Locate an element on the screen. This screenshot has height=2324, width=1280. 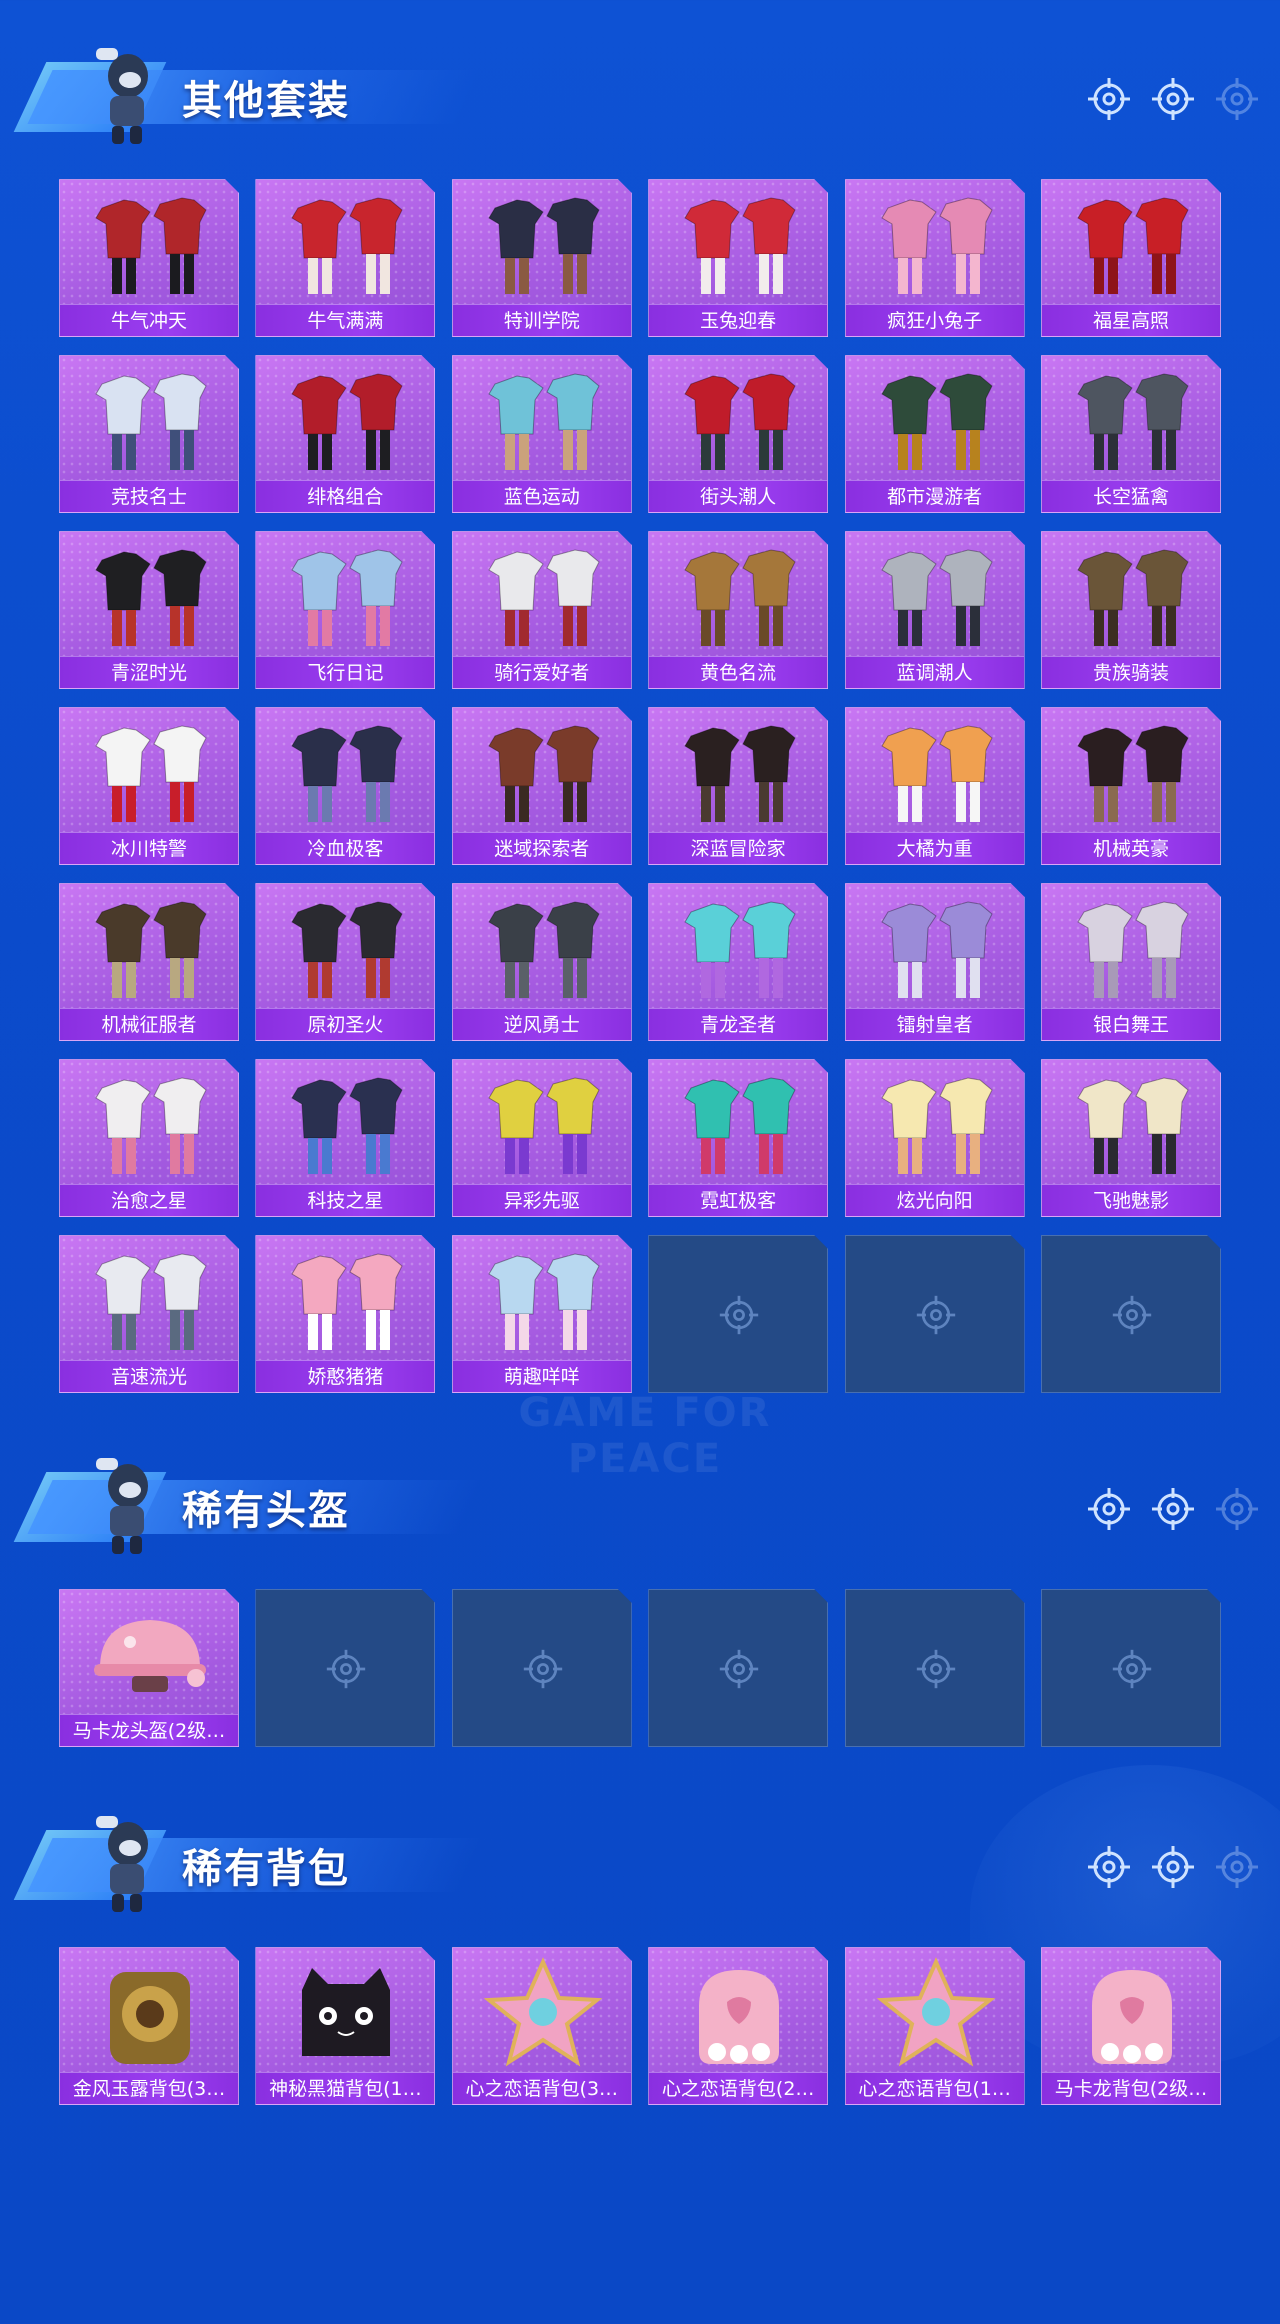
section-header: 其他套装 is located at coordinates (636, 100).